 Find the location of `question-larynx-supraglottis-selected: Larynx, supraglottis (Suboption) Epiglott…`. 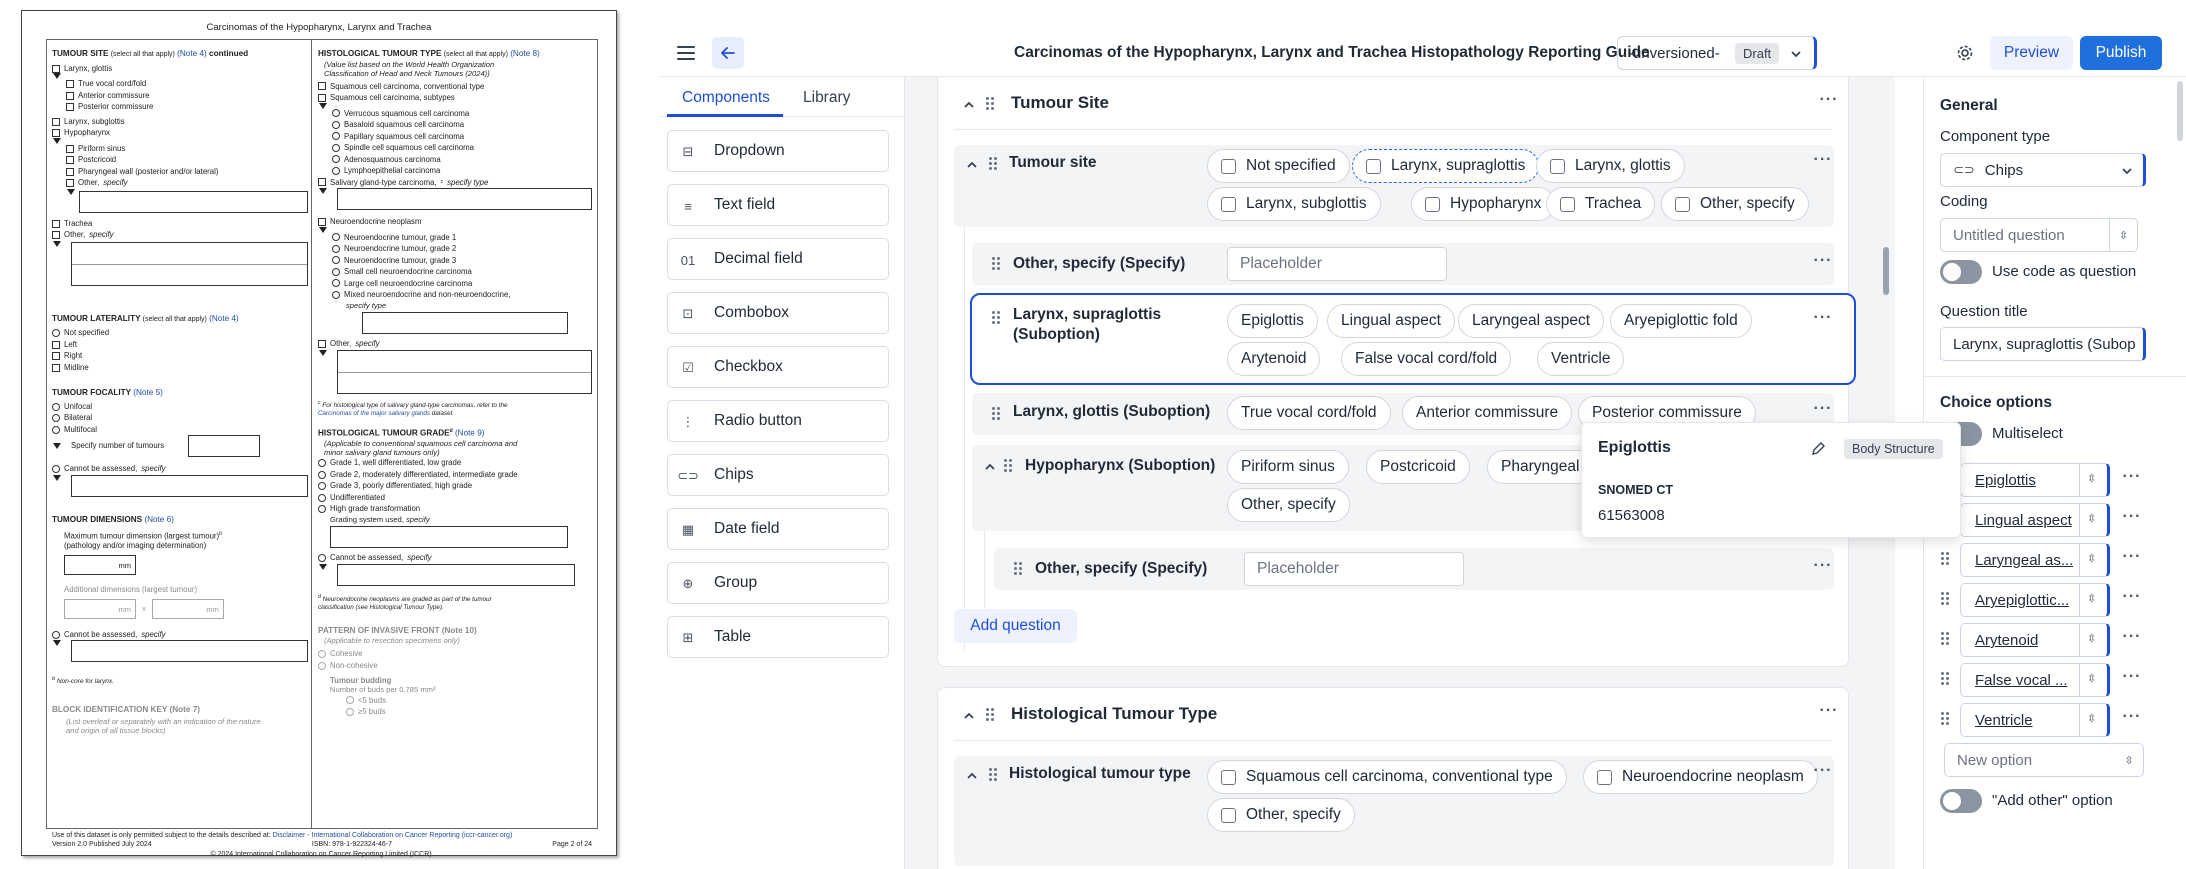

question-larynx-supraglottis-selected: Larynx, supraglottis (Suboption) Epiglott… is located at coordinates (1413, 339).